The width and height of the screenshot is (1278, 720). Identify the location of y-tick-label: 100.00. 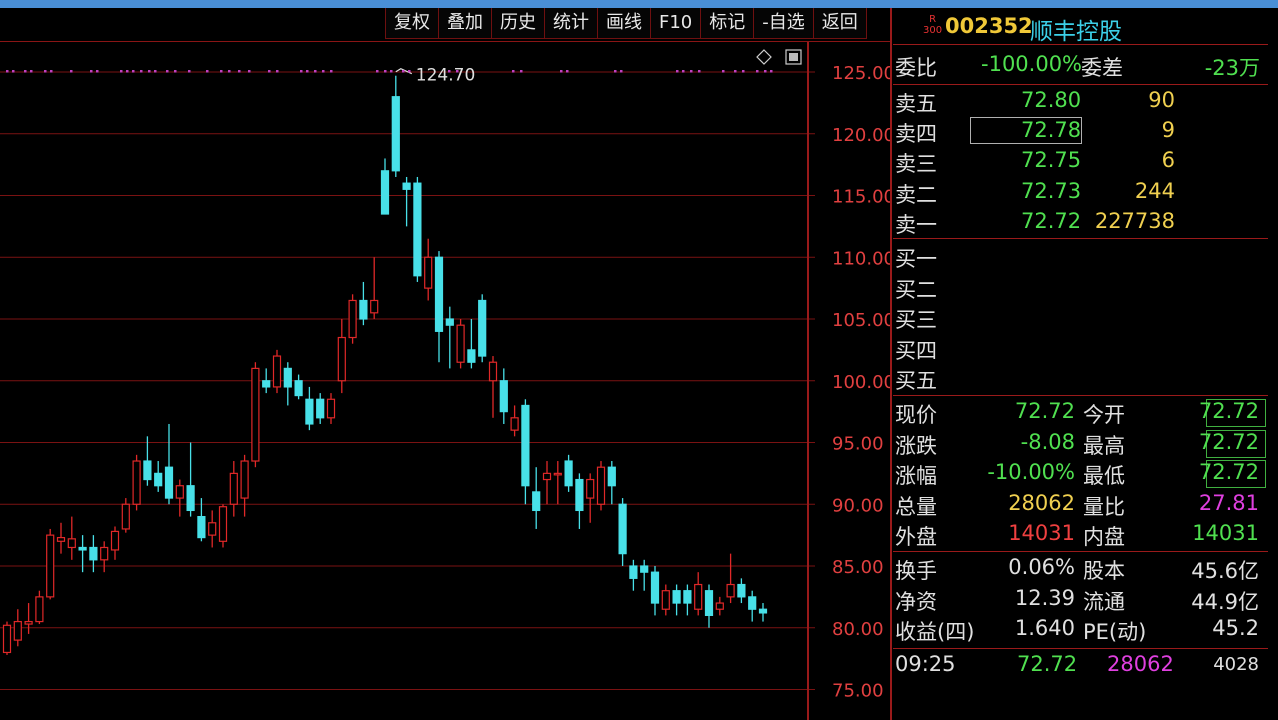
(861, 382).